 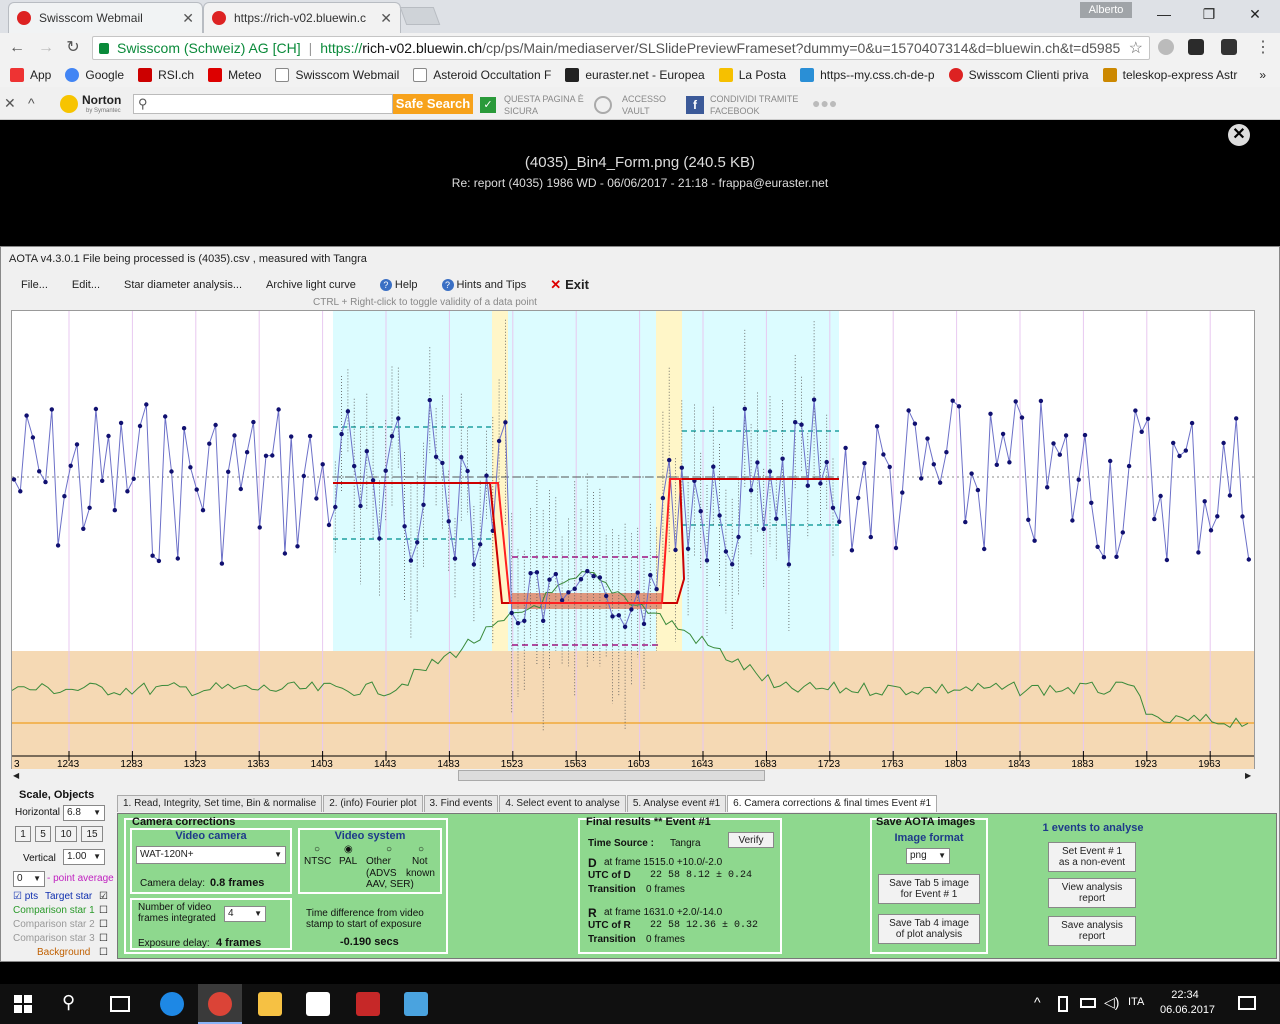 What do you see at coordinates (23, 834) in the screenshot?
I see `zoom-1-button: 1` at bounding box center [23, 834].